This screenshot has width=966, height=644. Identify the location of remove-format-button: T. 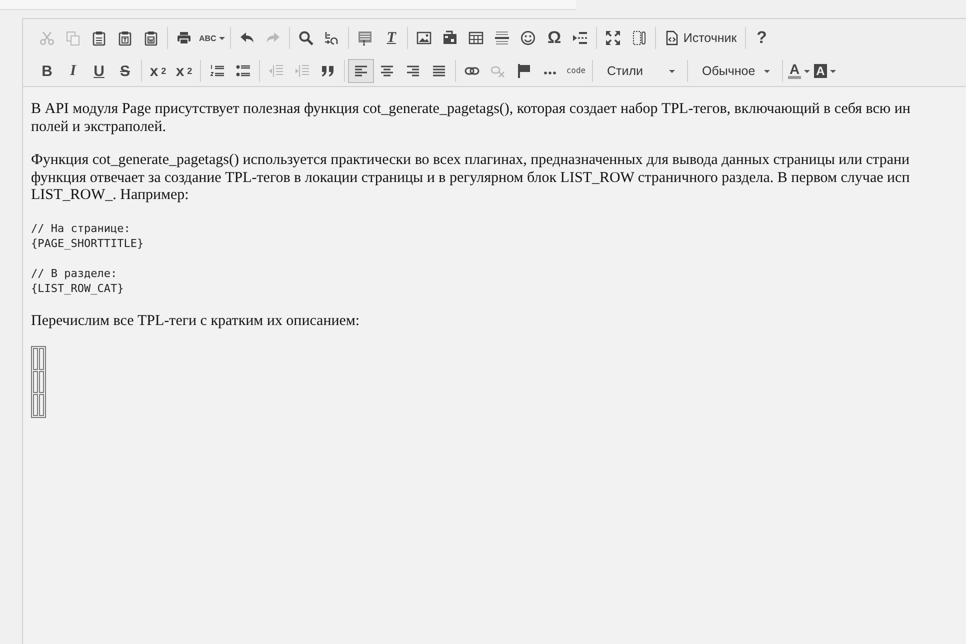
(391, 38).